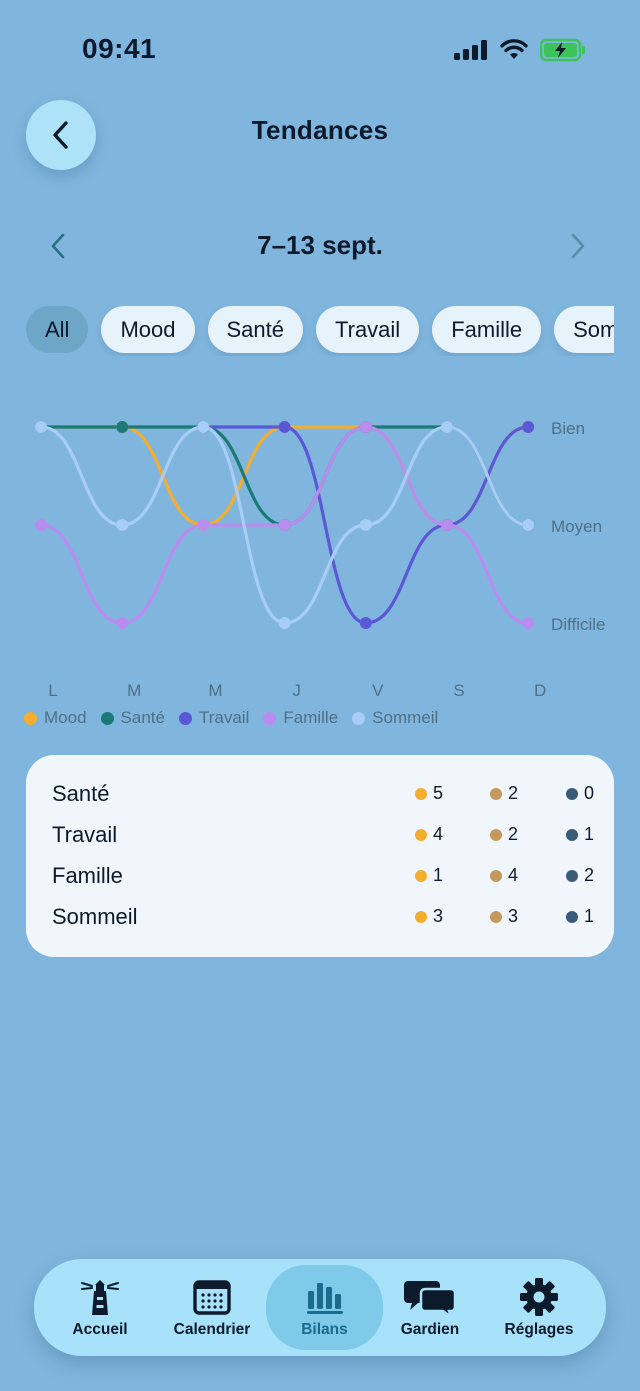 The width and height of the screenshot is (640, 1391). What do you see at coordinates (55, 718) in the screenshot?
I see `legend-item-mood: Mood` at bounding box center [55, 718].